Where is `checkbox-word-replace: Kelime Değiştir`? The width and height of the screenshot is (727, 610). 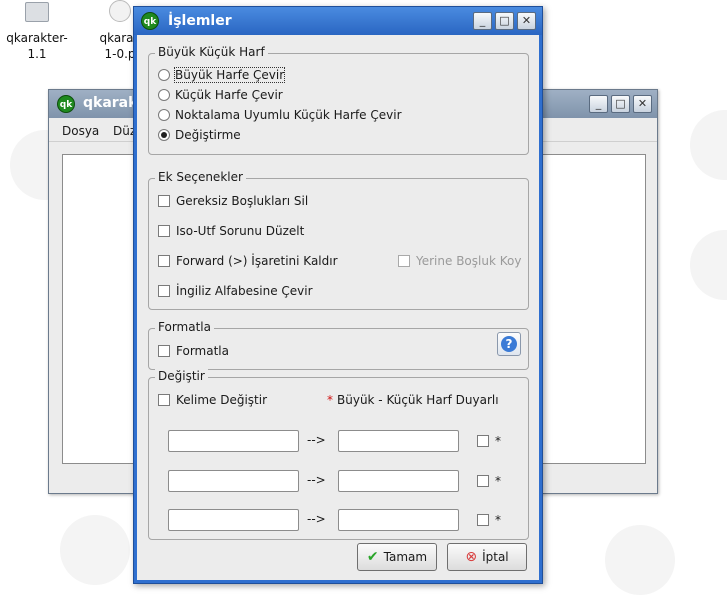 checkbox-word-replace: Kelime Değiştir is located at coordinates (212, 400).